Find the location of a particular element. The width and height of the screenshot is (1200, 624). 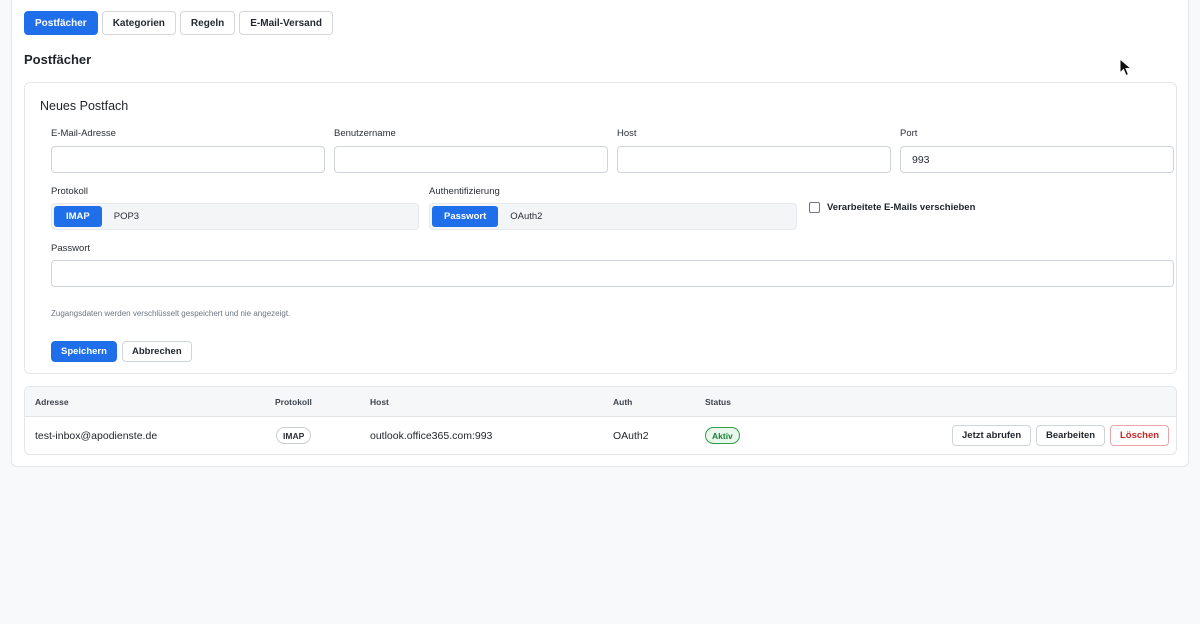

column-header-auth: Auth is located at coordinates (623, 402).